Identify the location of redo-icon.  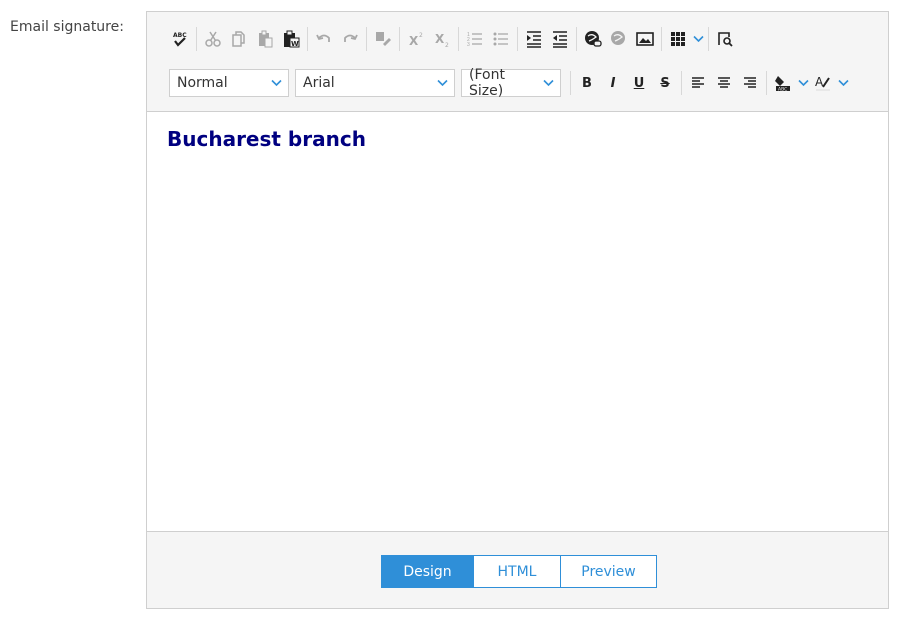
(350, 39).